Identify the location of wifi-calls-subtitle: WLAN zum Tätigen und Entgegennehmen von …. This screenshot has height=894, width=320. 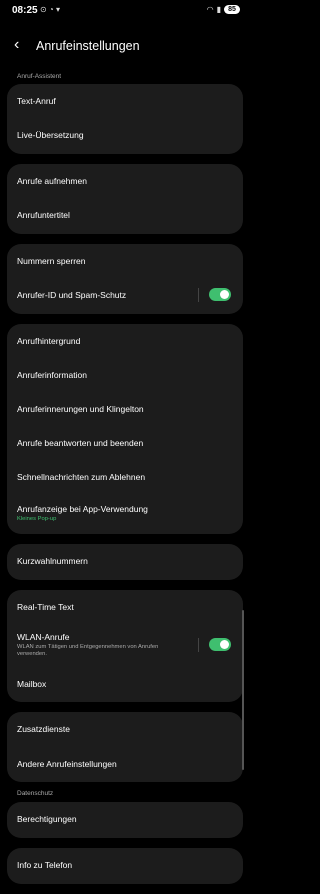
(88, 650).